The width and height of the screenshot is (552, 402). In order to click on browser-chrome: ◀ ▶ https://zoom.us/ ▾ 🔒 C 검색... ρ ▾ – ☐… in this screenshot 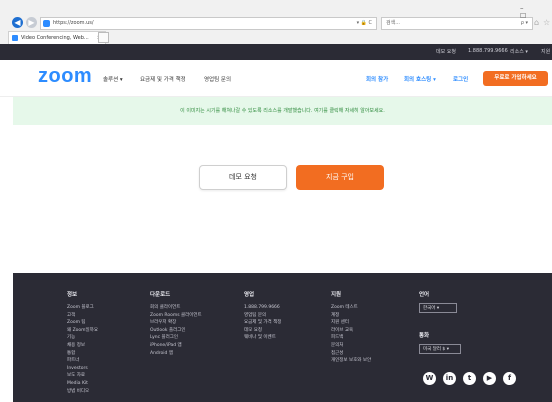, I will do `click(276, 22)`.